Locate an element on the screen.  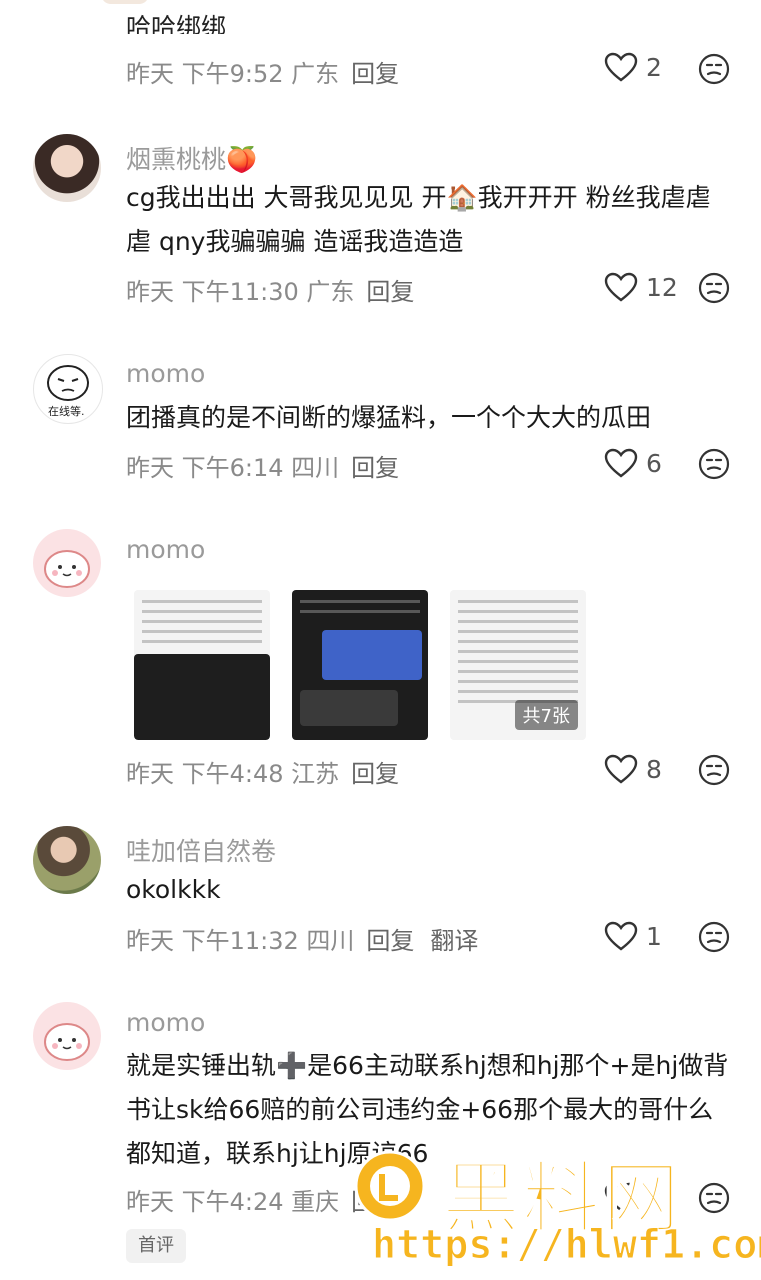
comment-meta: 昨天 下午4:48 江苏 回复 is located at coordinates (262, 771).